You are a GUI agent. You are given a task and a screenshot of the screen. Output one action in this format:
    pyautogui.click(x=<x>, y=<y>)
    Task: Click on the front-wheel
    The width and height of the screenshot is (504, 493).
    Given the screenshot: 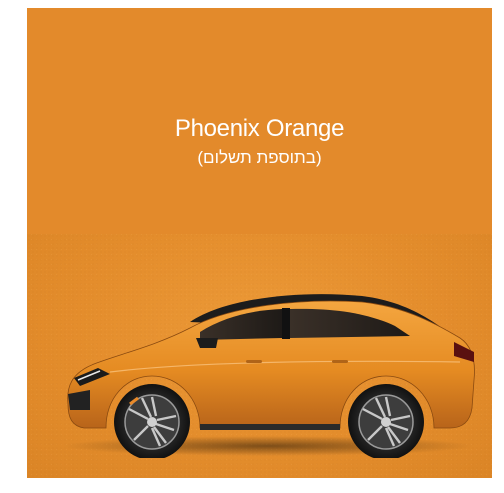 What is the action you would take?
    pyautogui.click(x=152, y=421)
    